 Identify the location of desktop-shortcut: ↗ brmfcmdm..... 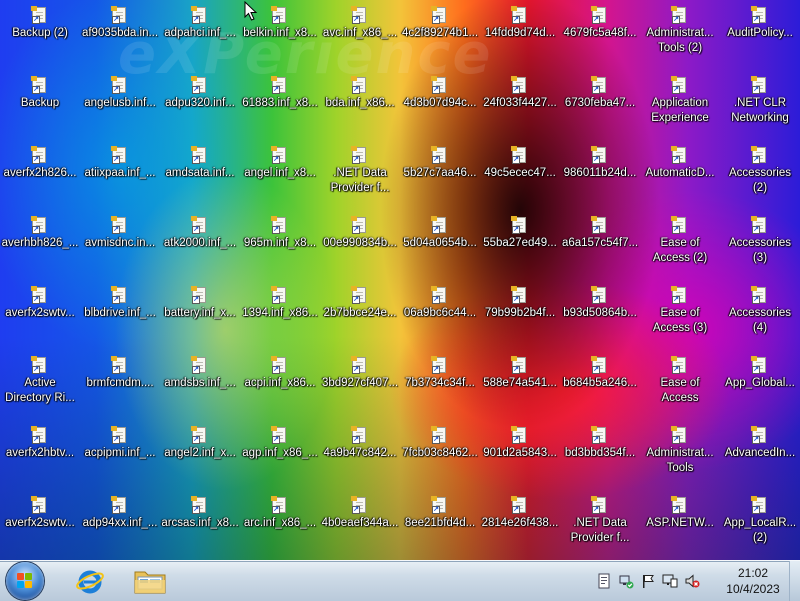
(120, 385).